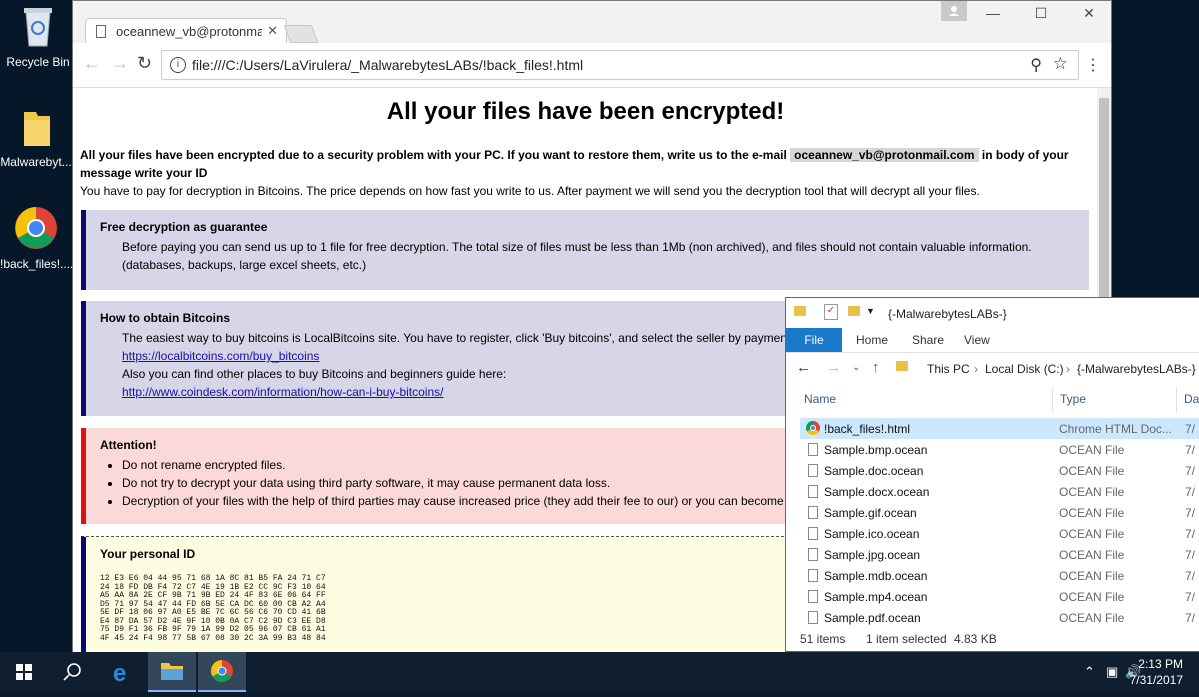  Describe the element at coordinates (1191, 399) in the screenshot. I see `column-date: Da` at that location.